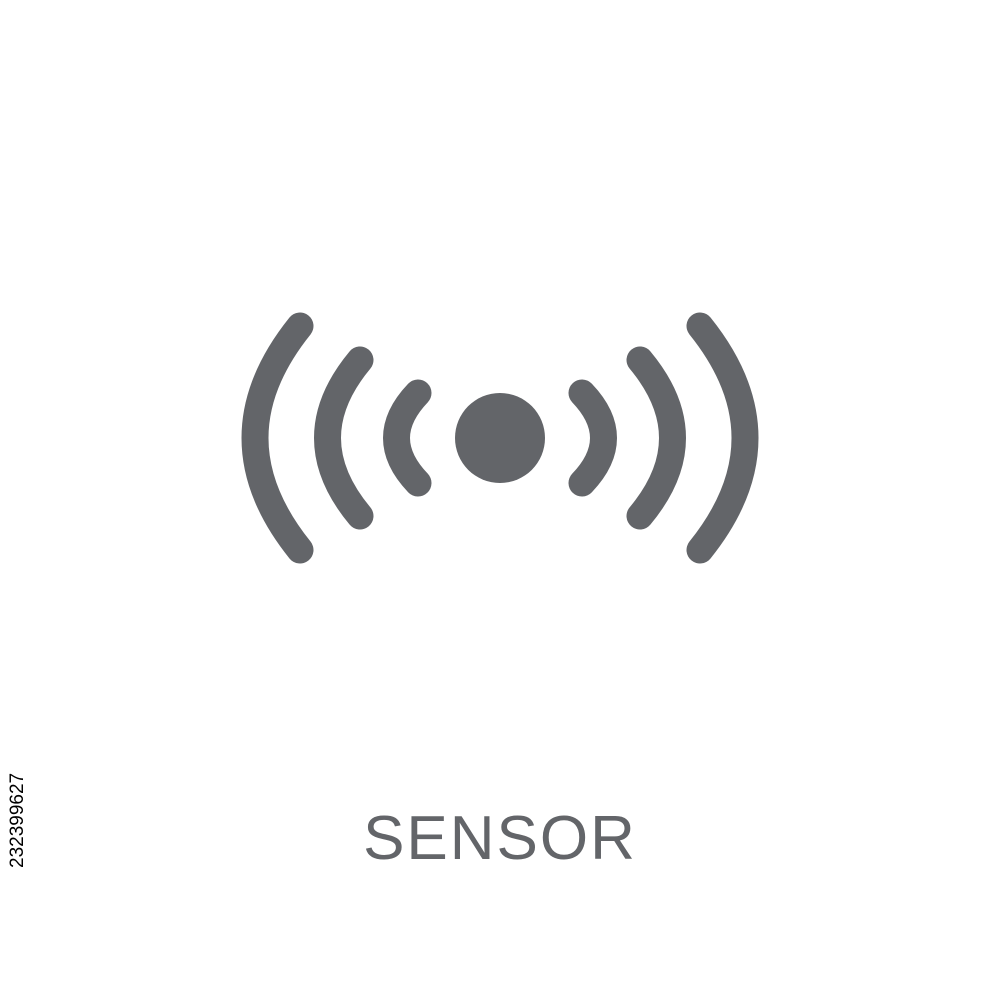 This screenshot has height=1000, width=1000. Describe the element at coordinates (500, 438) in the screenshot. I see `center-dot` at that location.